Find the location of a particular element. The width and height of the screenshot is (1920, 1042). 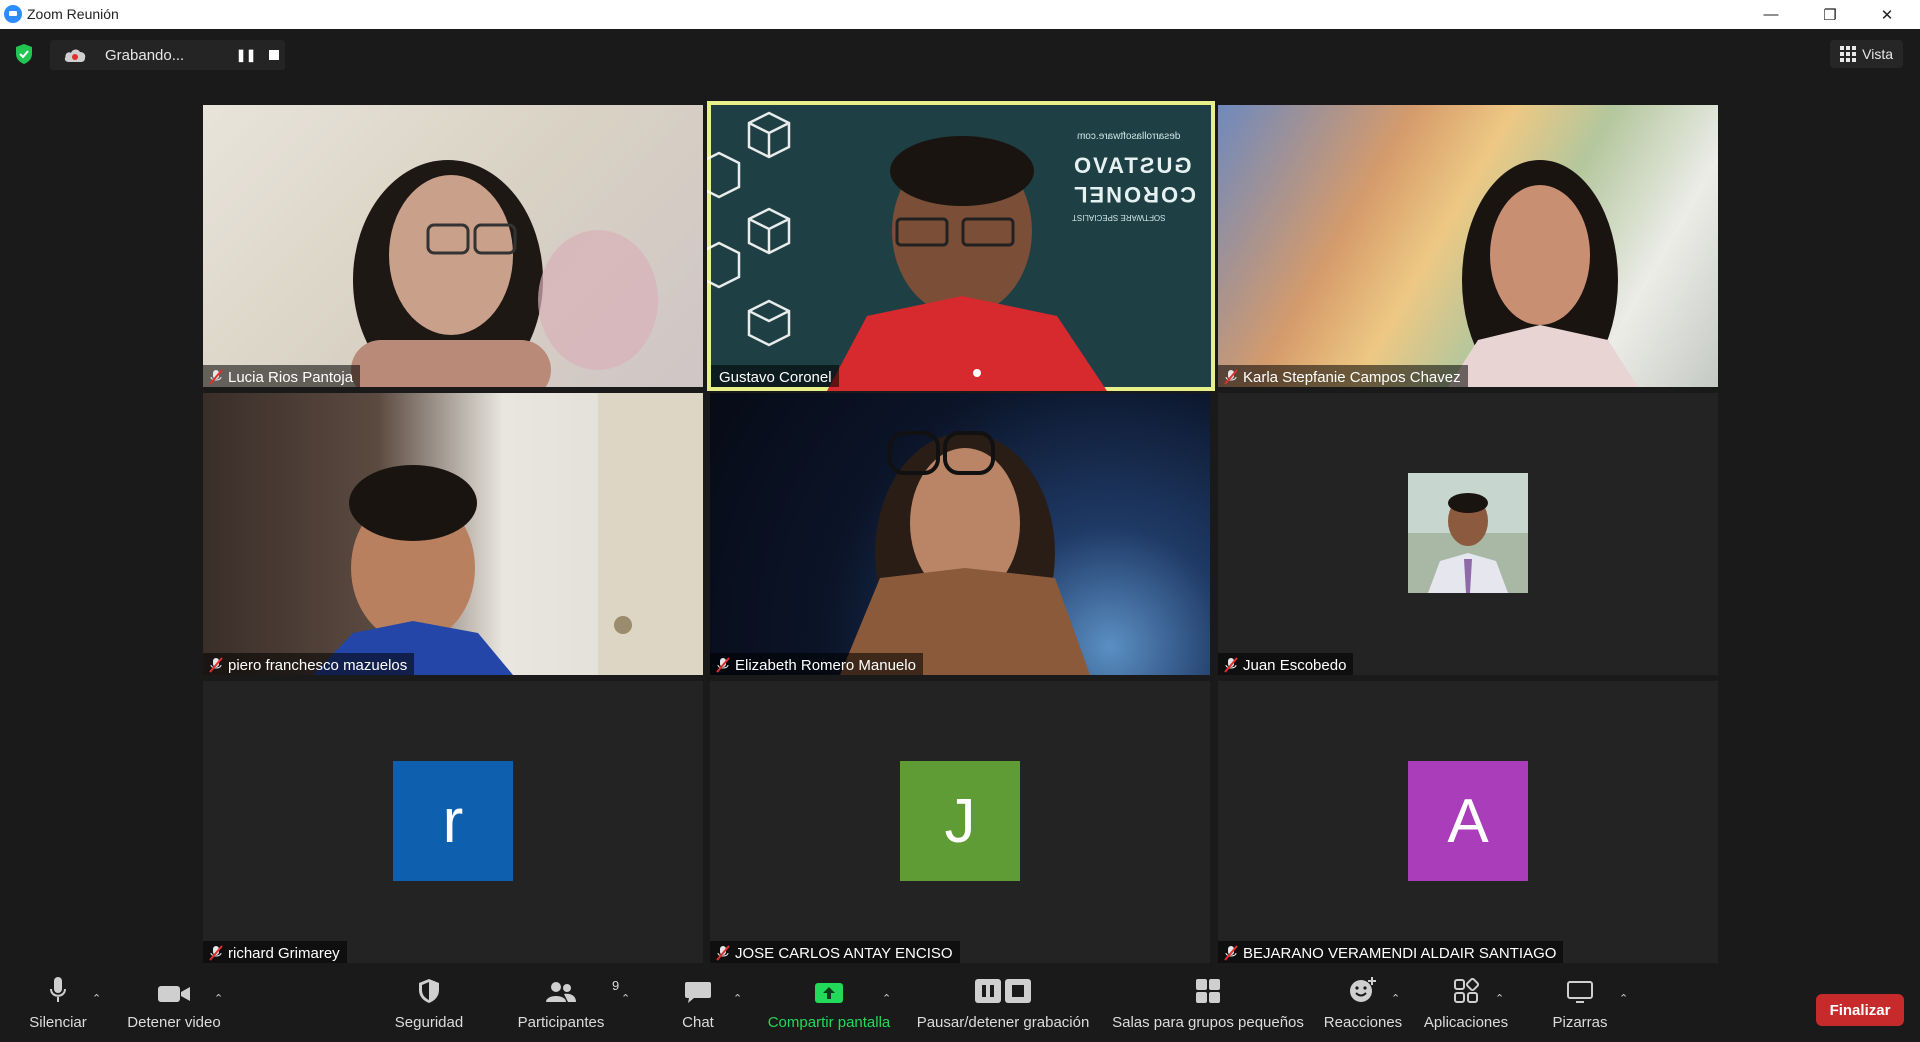

participant-name-bar: Karla Stepfanie Campos Chavez is located at coordinates (1343, 376).